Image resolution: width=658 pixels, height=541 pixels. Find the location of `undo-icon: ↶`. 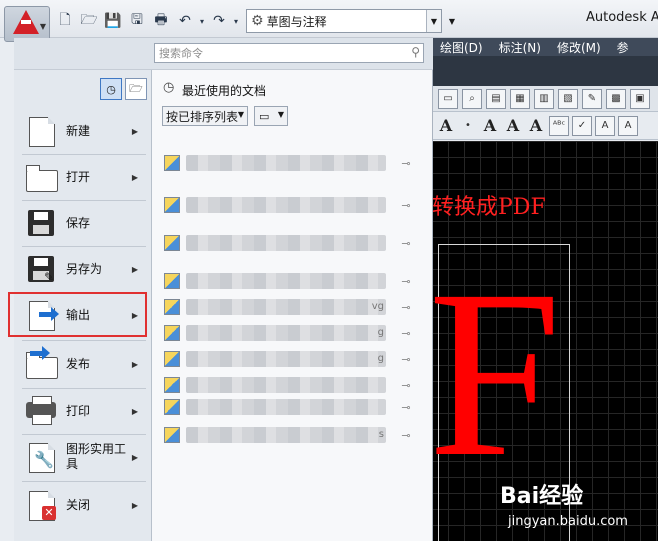

undo-icon: ↶ is located at coordinates (185, 21).